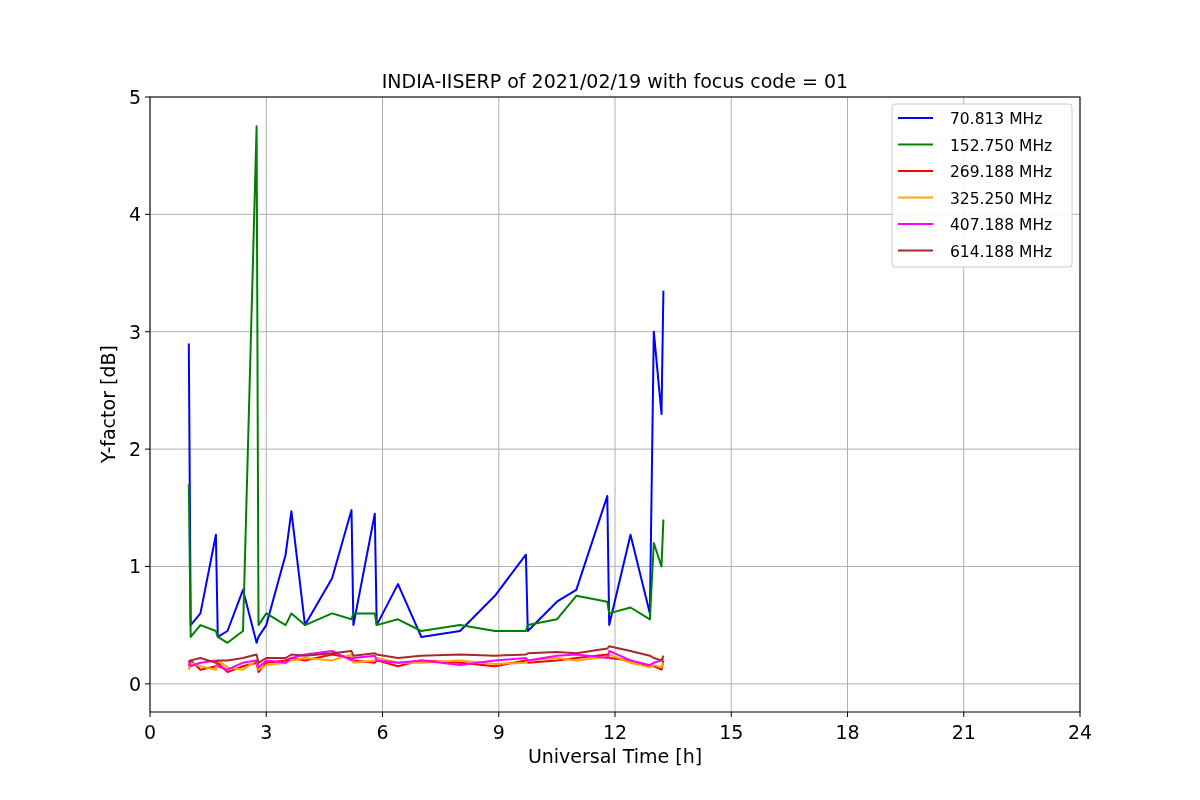  Describe the element at coordinates (847, 732) in the screenshot. I see `tick-label: 18` at that location.